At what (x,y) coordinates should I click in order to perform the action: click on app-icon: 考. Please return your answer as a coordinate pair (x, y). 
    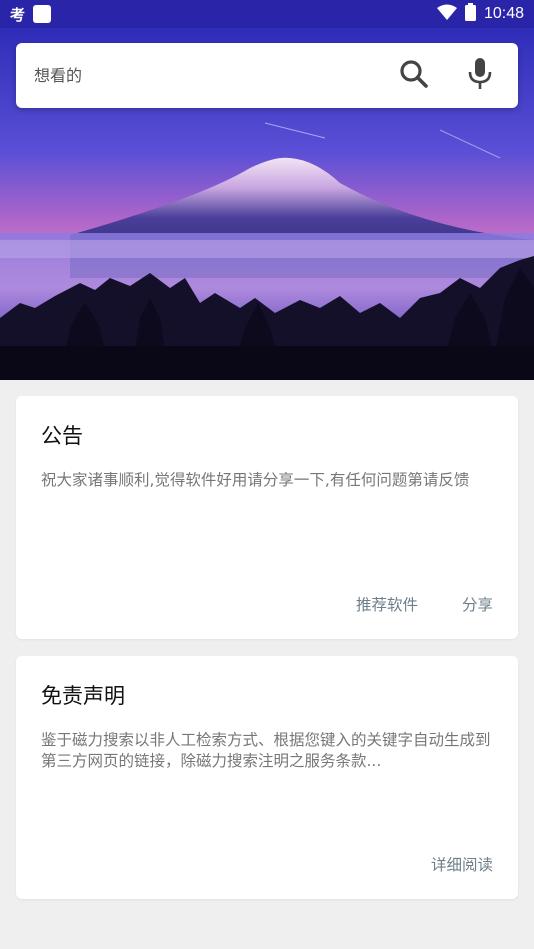
    Looking at the image, I should click on (18, 14).